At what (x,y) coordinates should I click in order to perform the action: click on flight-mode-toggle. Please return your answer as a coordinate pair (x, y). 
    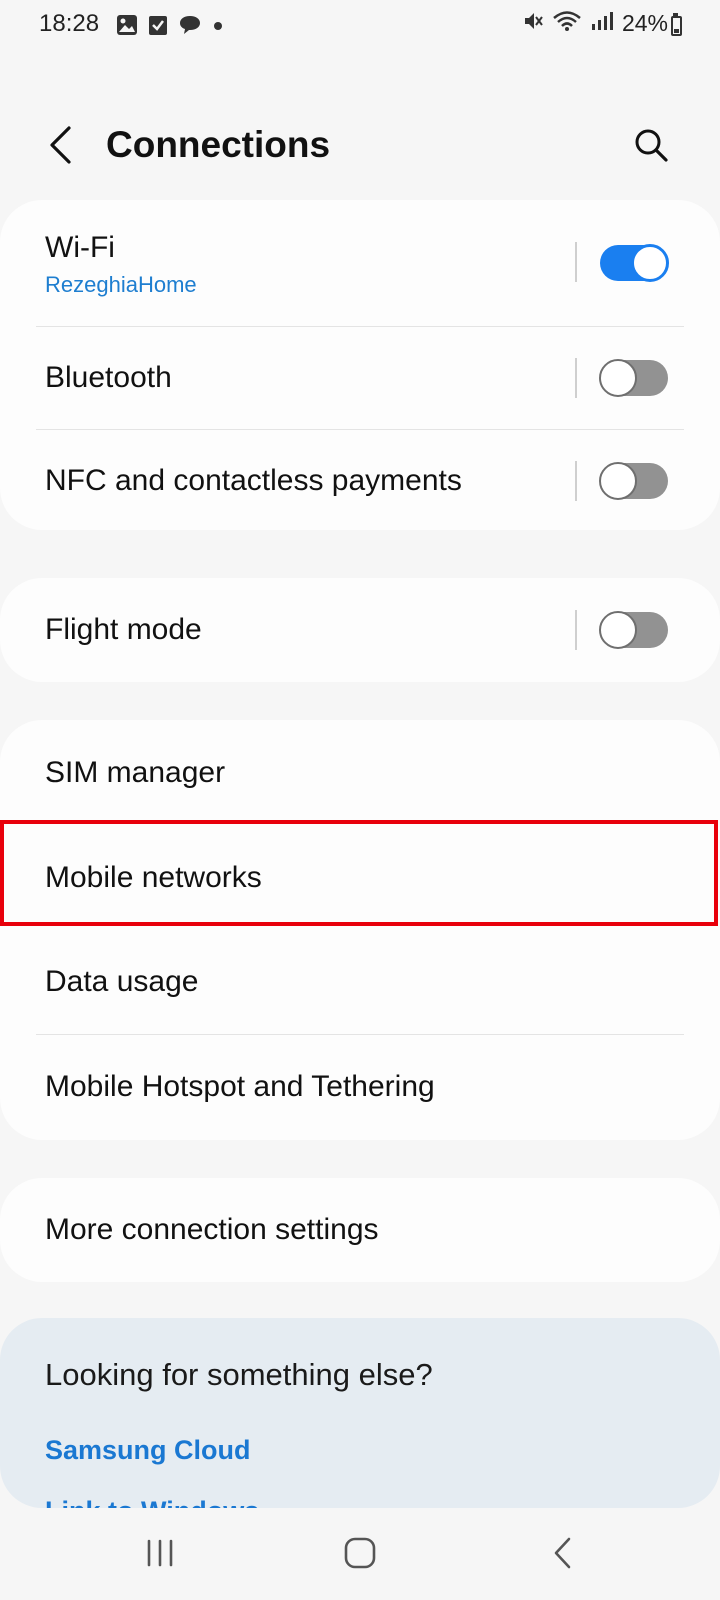
    Looking at the image, I should click on (633, 630).